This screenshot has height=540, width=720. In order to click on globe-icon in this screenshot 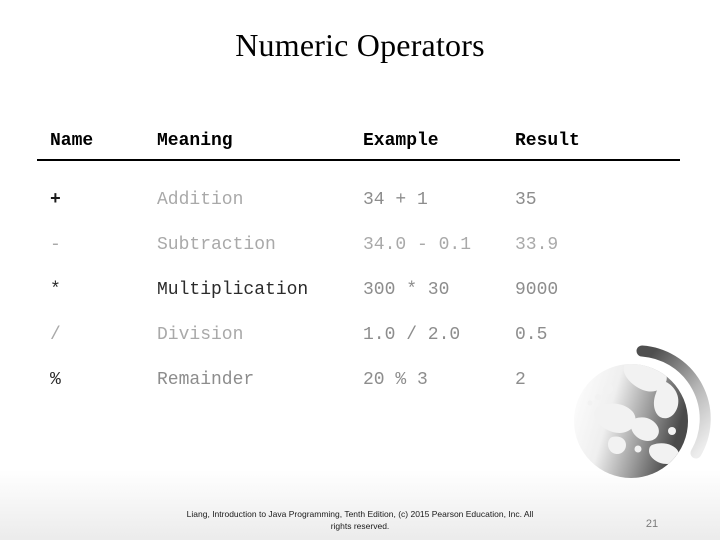, I will do `click(642, 411)`.